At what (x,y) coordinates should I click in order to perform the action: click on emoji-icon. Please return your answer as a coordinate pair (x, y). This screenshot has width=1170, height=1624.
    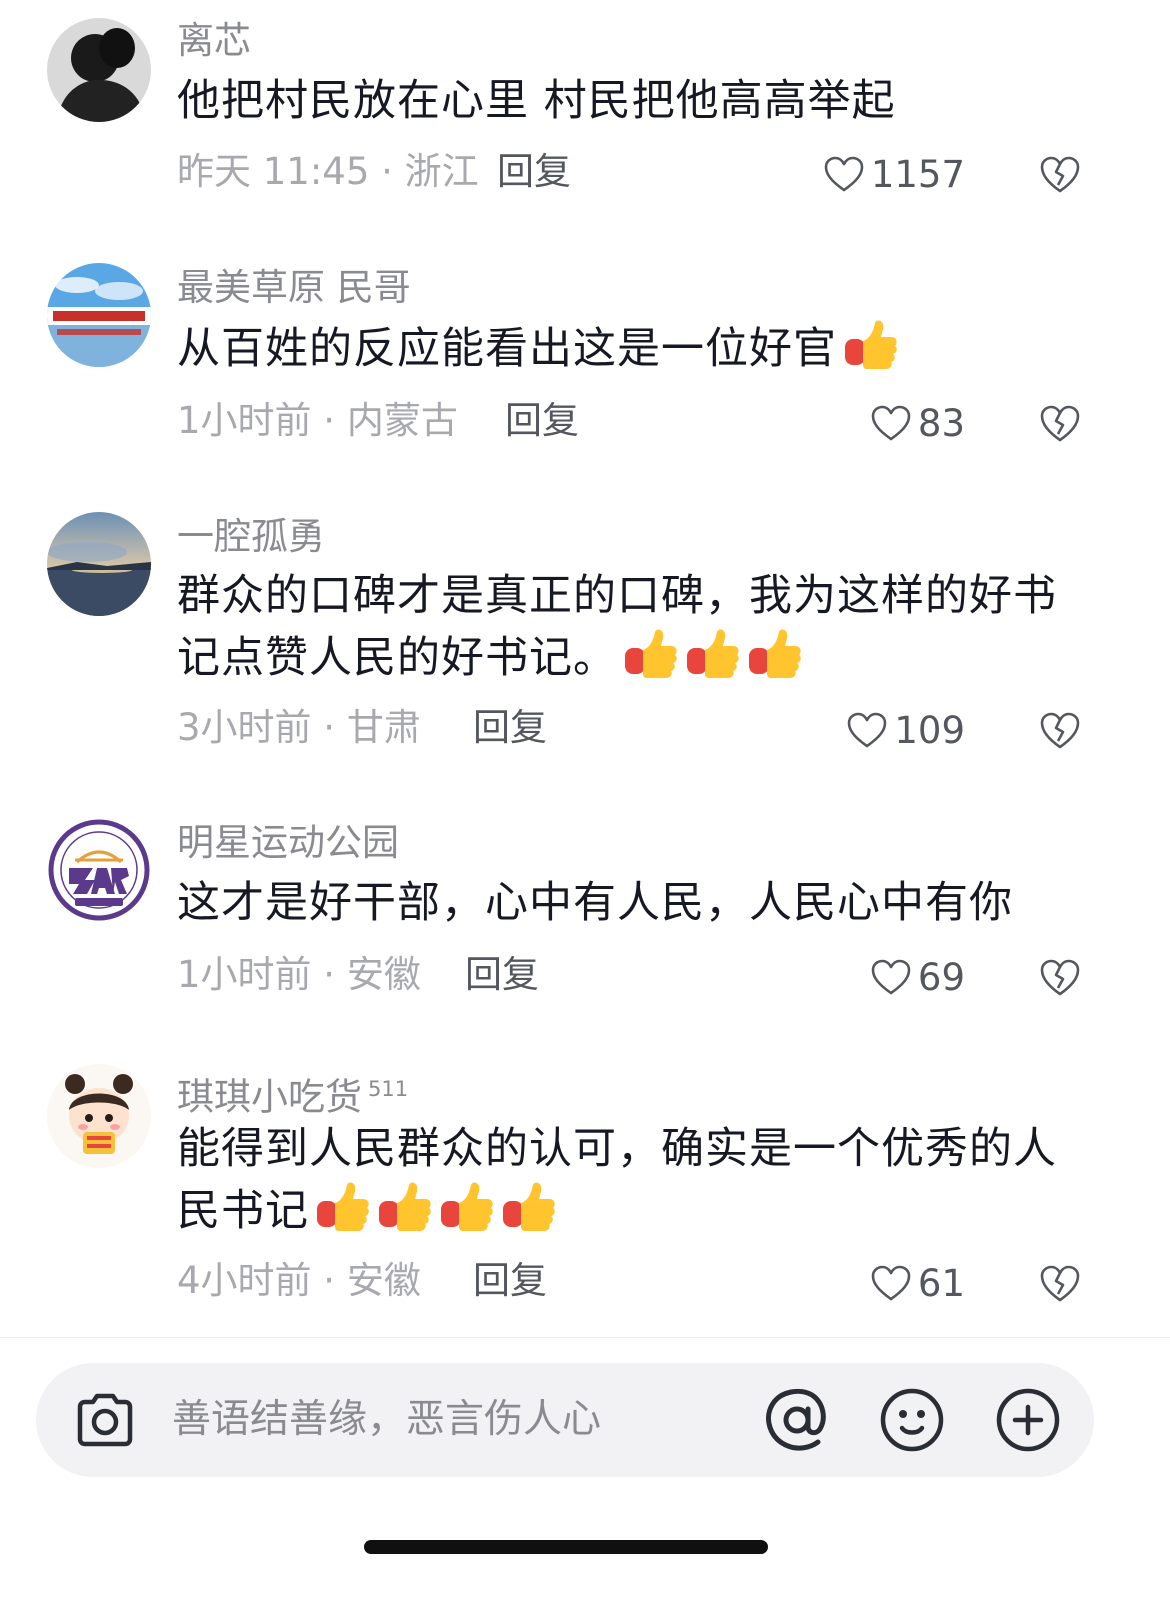
    Looking at the image, I should click on (912, 1420).